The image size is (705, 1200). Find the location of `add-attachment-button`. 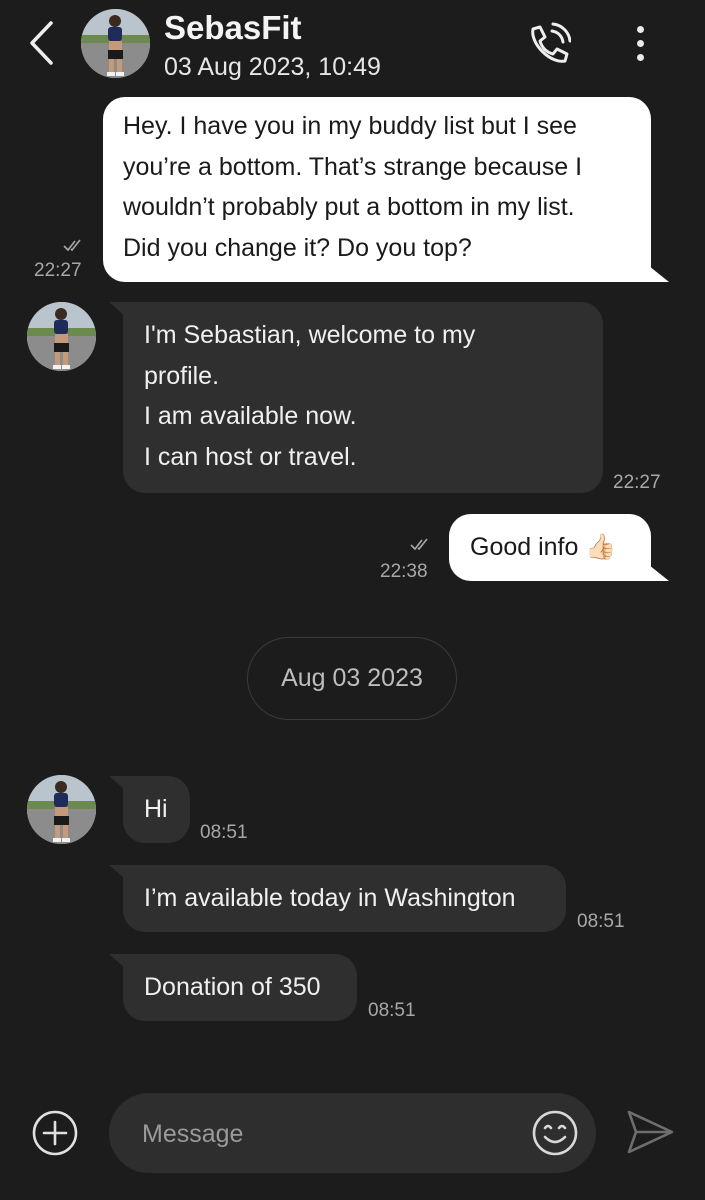

add-attachment-button is located at coordinates (55, 1133).